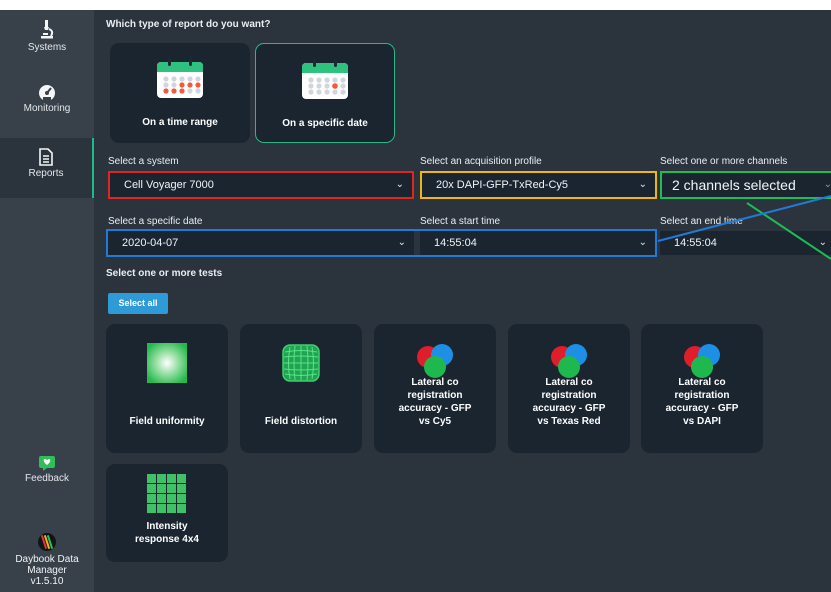  What do you see at coordinates (47, 29) in the screenshot?
I see `microscope-icon` at bounding box center [47, 29].